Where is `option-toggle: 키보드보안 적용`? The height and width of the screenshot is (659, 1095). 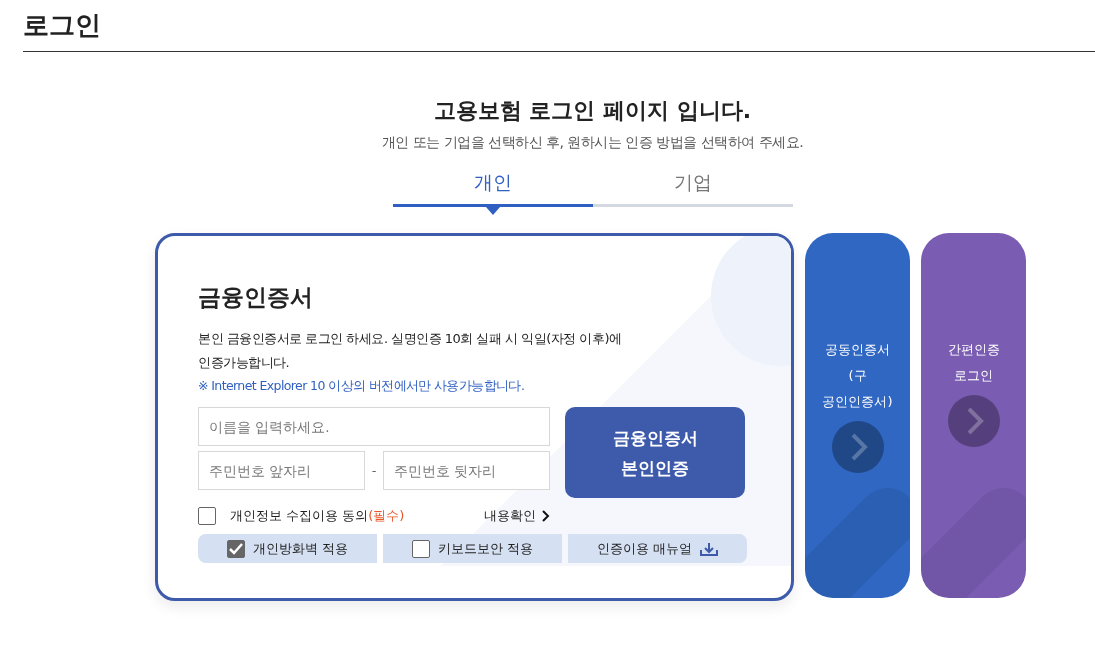
option-toggle: 키보드보안 적용 is located at coordinates (472, 548).